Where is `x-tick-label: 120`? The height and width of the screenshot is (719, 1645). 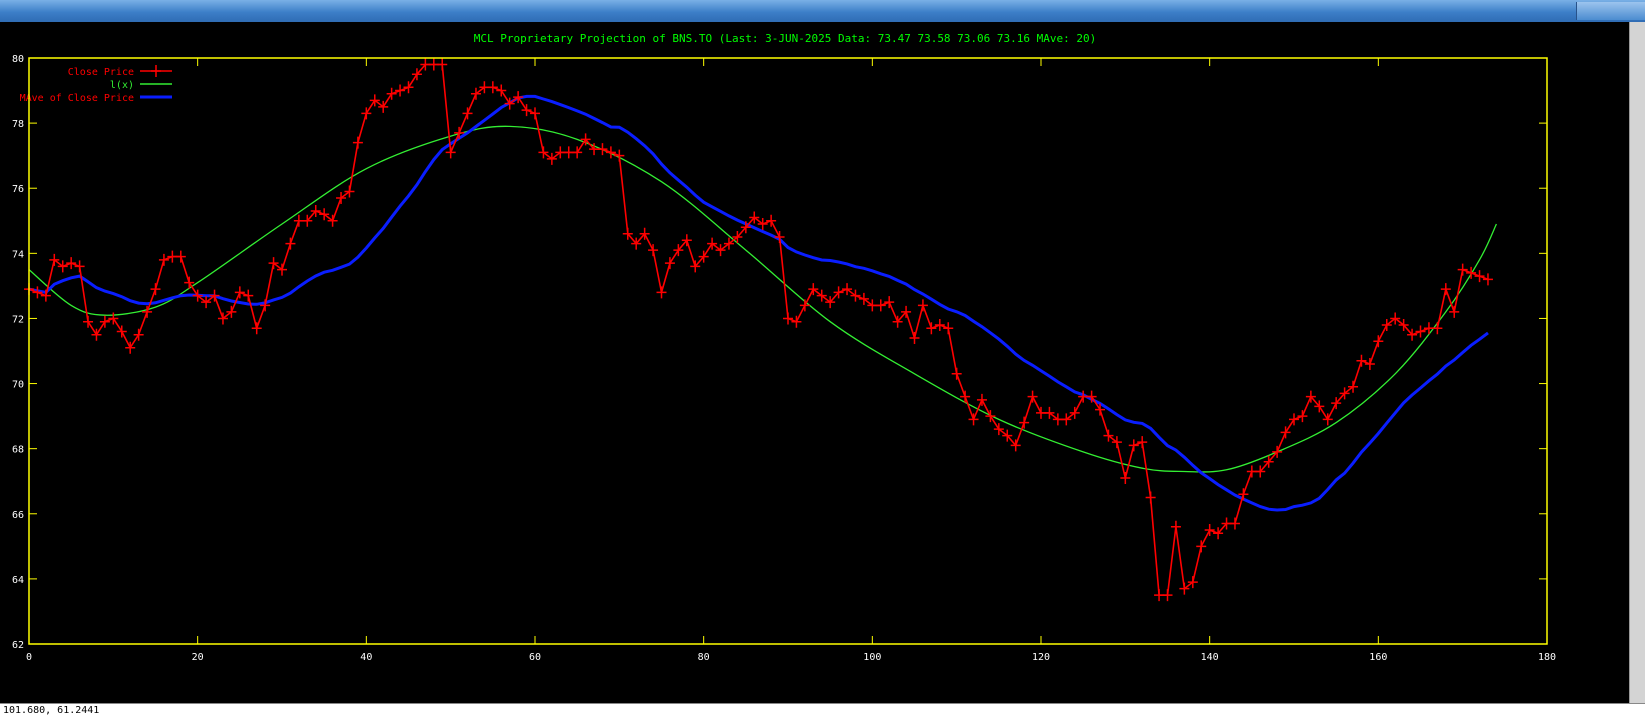 x-tick-label: 120 is located at coordinates (1041, 657).